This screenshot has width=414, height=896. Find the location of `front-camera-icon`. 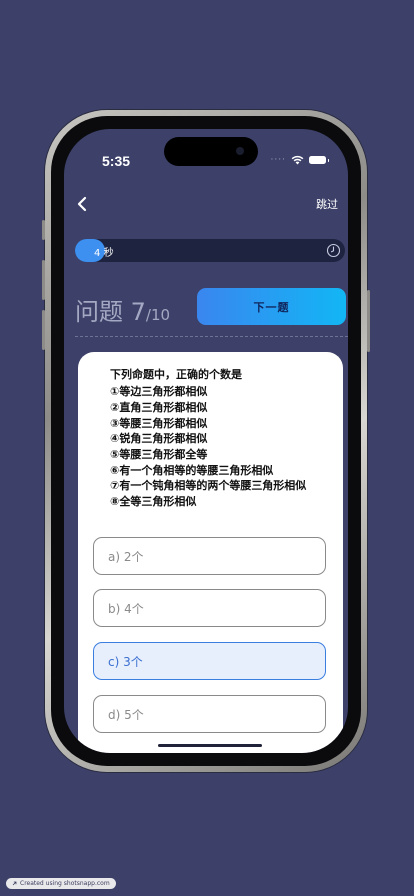

front-camera-icon is located at coordinates (240, 151).